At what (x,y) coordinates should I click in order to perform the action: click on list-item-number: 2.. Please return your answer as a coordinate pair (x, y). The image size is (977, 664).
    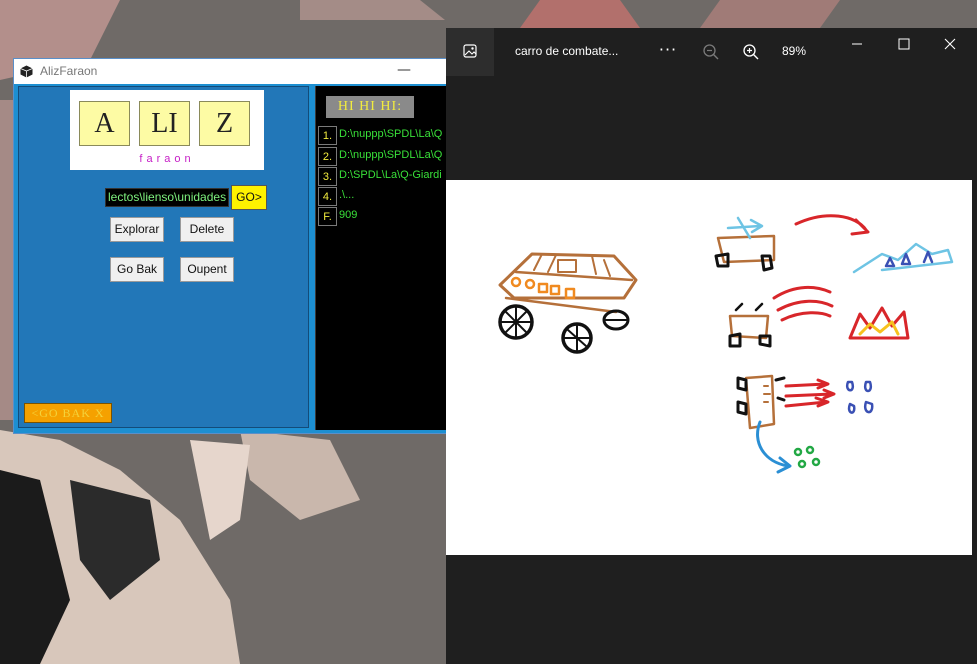
    Looking at the image, I should click on (327, 156).